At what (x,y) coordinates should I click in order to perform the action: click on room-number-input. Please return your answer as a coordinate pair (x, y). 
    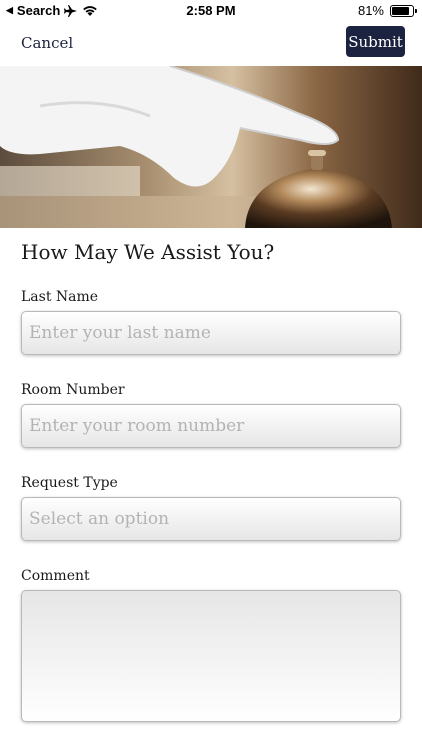
    Looking at the image, I should click on (211, 426).